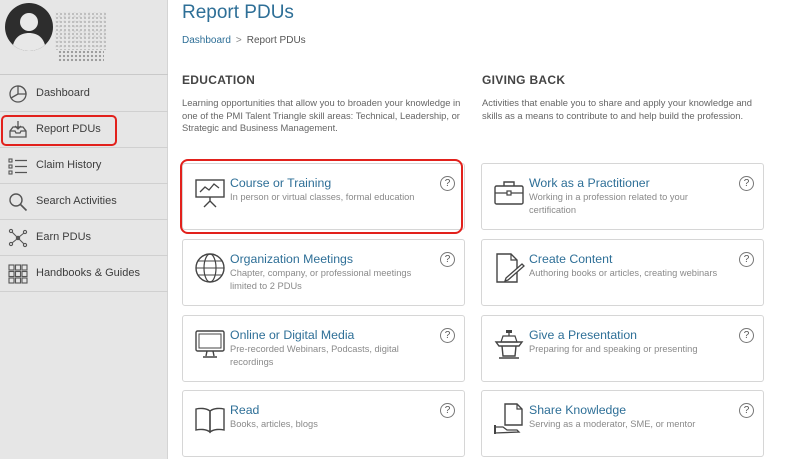 The image size is (785, 459). What do you see at coordinates (244, 40) in the screenshot?
I see `breadcrumb: Dashboard > Report PDUs` at bounding box center [244, 40].